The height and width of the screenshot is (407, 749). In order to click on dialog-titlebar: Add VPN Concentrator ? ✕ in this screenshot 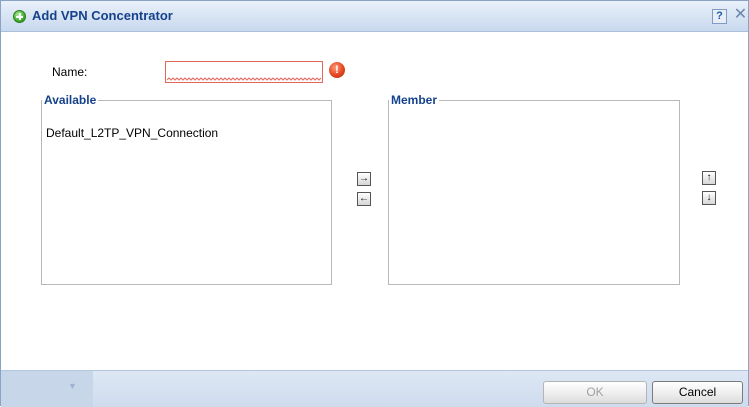, I will do `click(374, 16)`.